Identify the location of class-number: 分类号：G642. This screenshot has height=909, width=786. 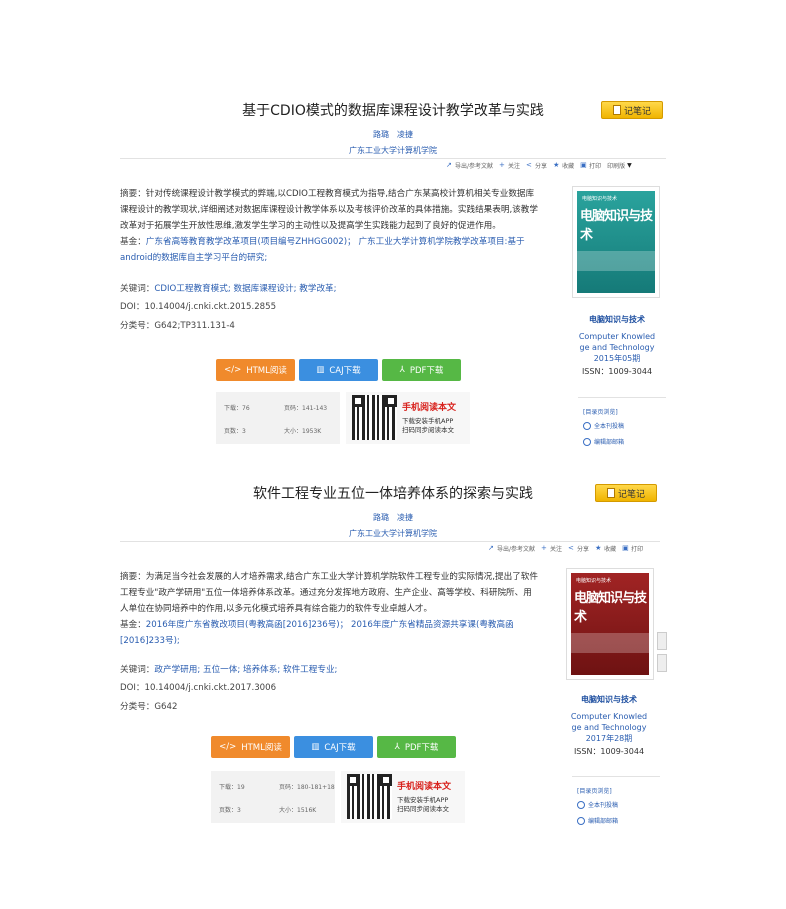
(149, 707).